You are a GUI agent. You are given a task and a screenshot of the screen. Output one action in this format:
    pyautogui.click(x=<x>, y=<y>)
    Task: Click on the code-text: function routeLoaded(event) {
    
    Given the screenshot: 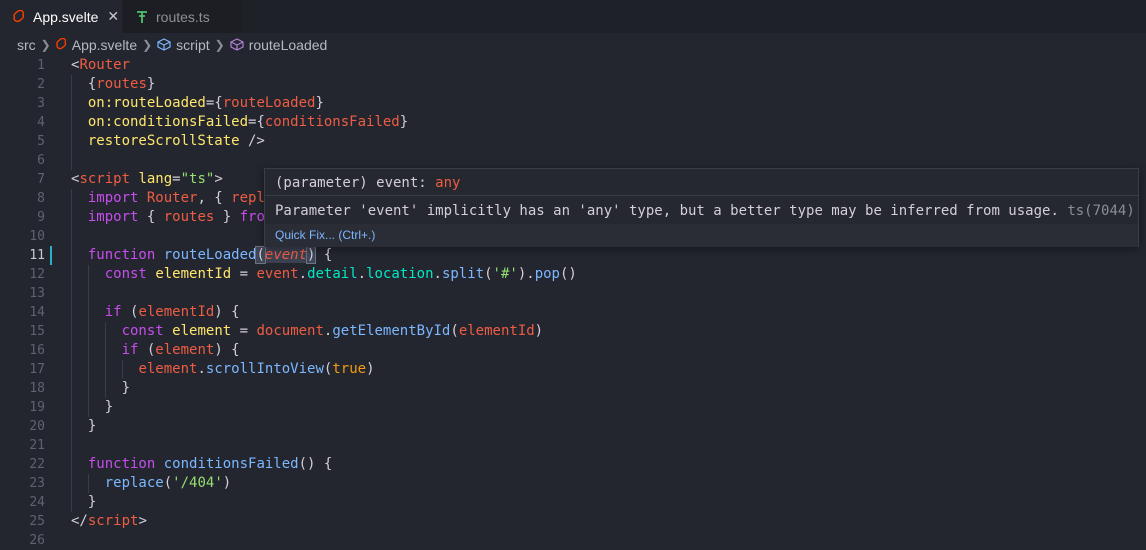 What is the action you would take?
    pyautogui.click(x=210, y=255)
    